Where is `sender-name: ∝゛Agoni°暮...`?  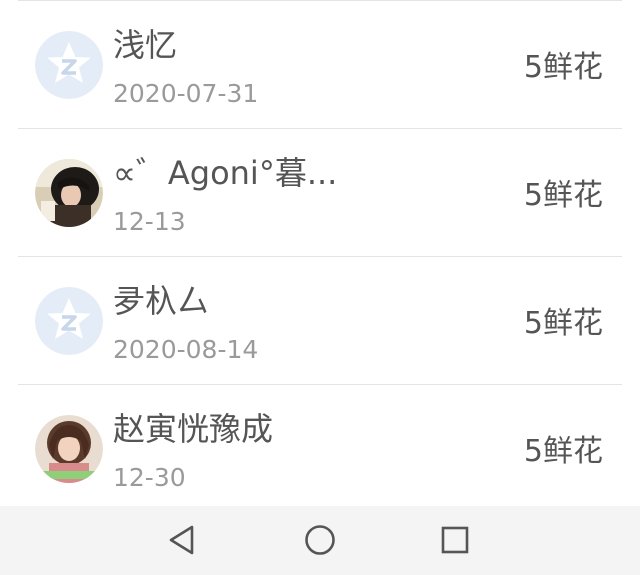
sender-name: ∝゛Agoni°暮... is located at coordinates (225, 173).